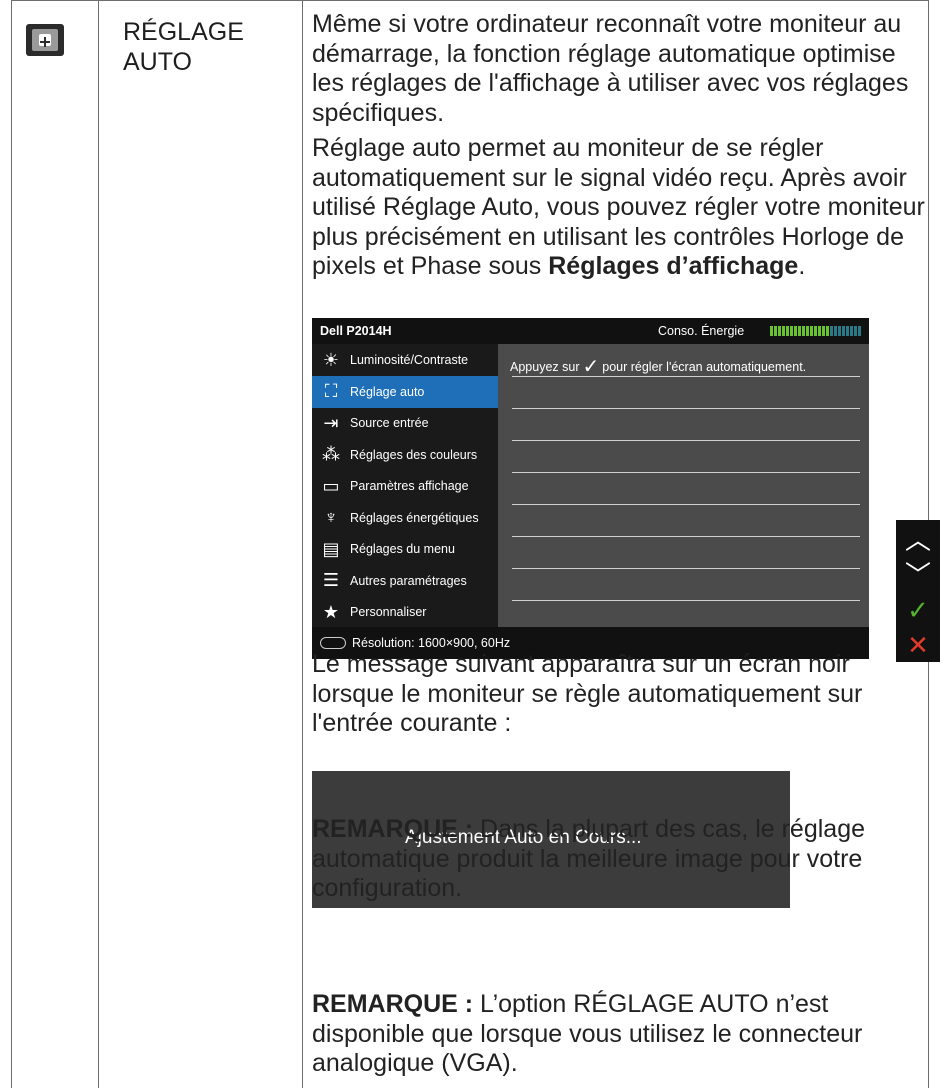  What do you see at coordinates (389, 423) in the screenshot?
I see `osd-menu-label: Source entrée` at bounding box center [389, 423].